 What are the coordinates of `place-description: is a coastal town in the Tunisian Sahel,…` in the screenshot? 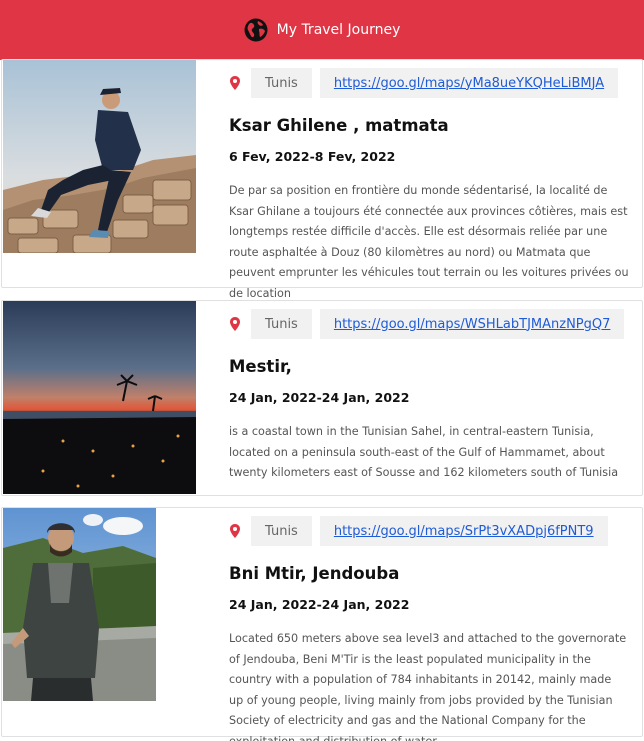 It's located at (424, 452).